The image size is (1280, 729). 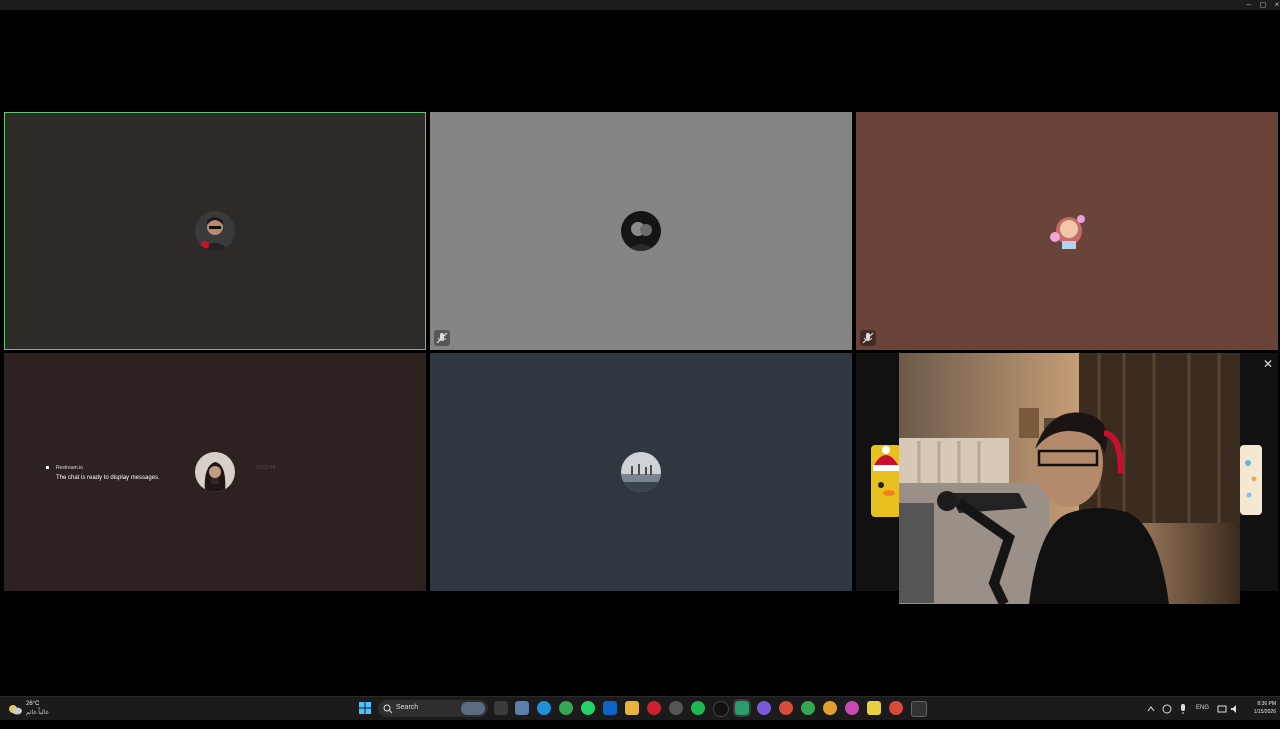 What do you see at coordinates (874, 708) in the screenshot?
I see `notes-icon` at bounding box center [874, 708].